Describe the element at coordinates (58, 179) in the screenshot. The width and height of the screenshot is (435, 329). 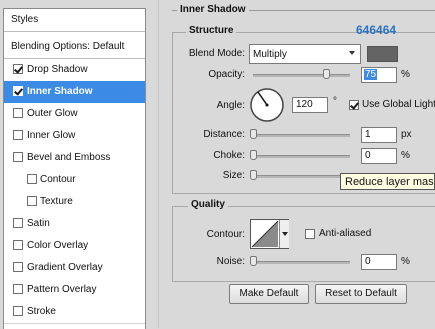
I see `style-item-label: Contour` at that location.